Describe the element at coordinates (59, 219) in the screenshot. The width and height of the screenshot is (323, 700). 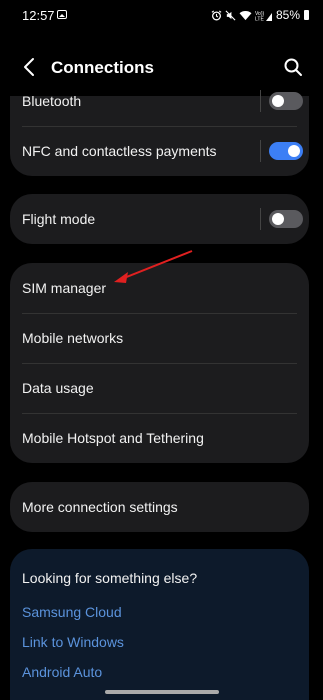
I see `flight-mode-label: Flight mode` at that location.